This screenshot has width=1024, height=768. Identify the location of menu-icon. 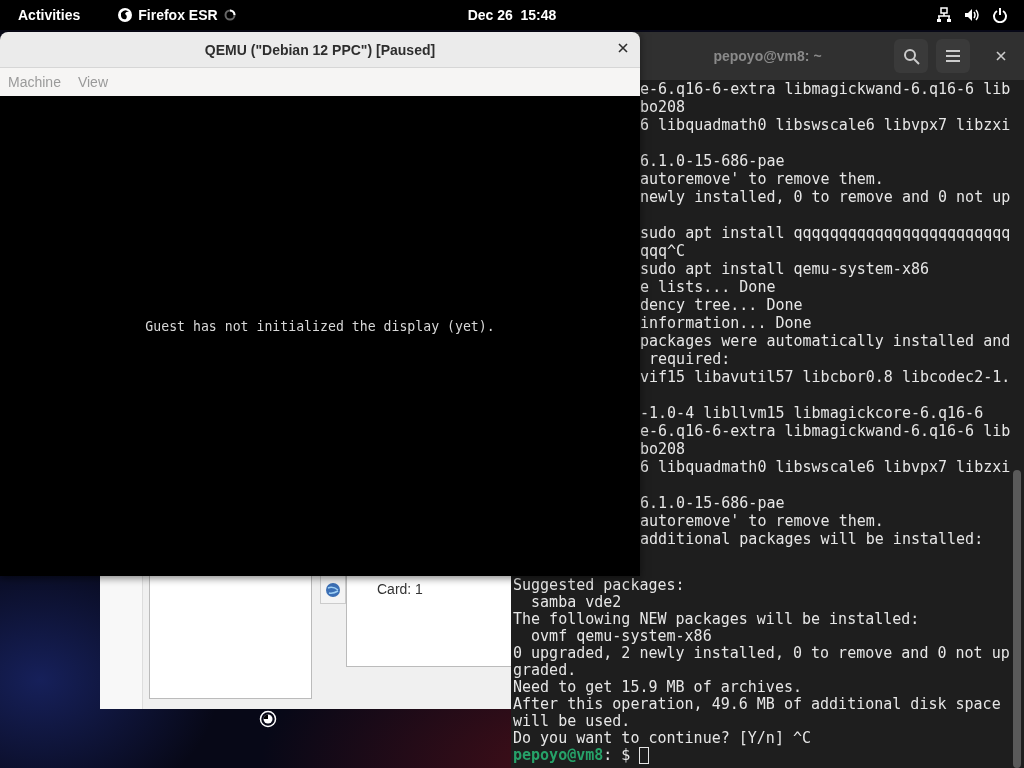
(953, 56).